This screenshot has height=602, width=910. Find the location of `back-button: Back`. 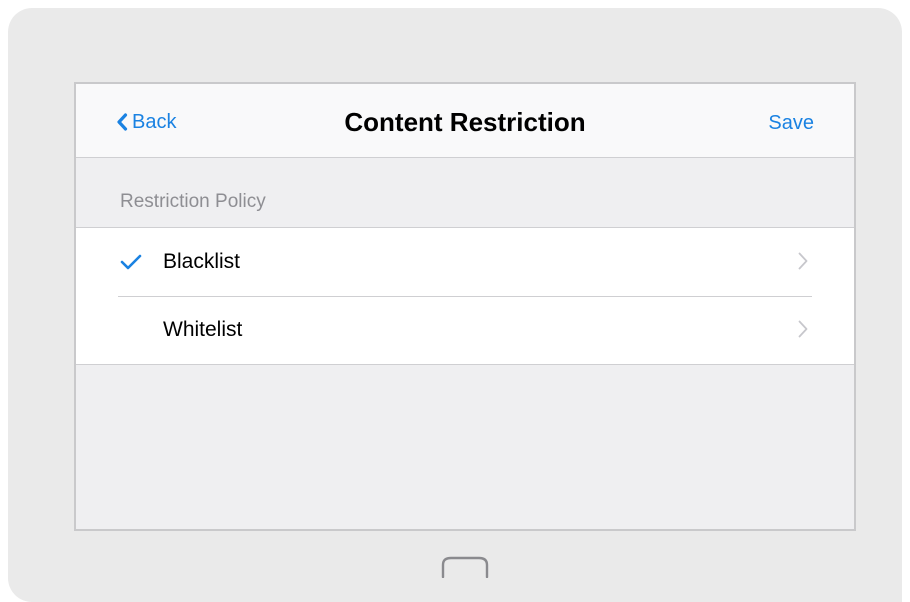

back-button: Back is located at coordinates (146, 122).